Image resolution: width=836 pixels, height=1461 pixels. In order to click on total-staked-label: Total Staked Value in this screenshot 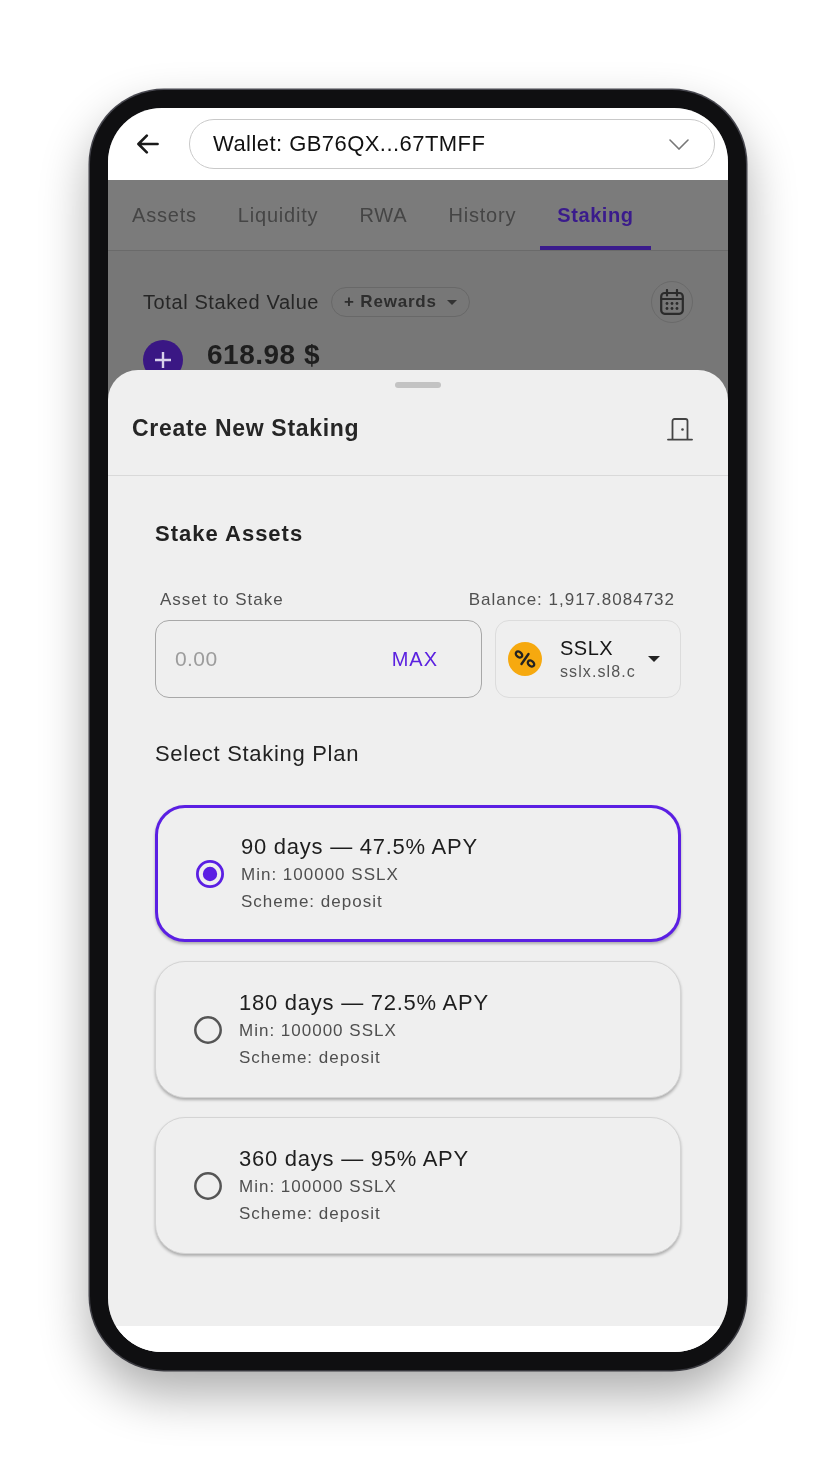, I will do `click(231, 302)`.